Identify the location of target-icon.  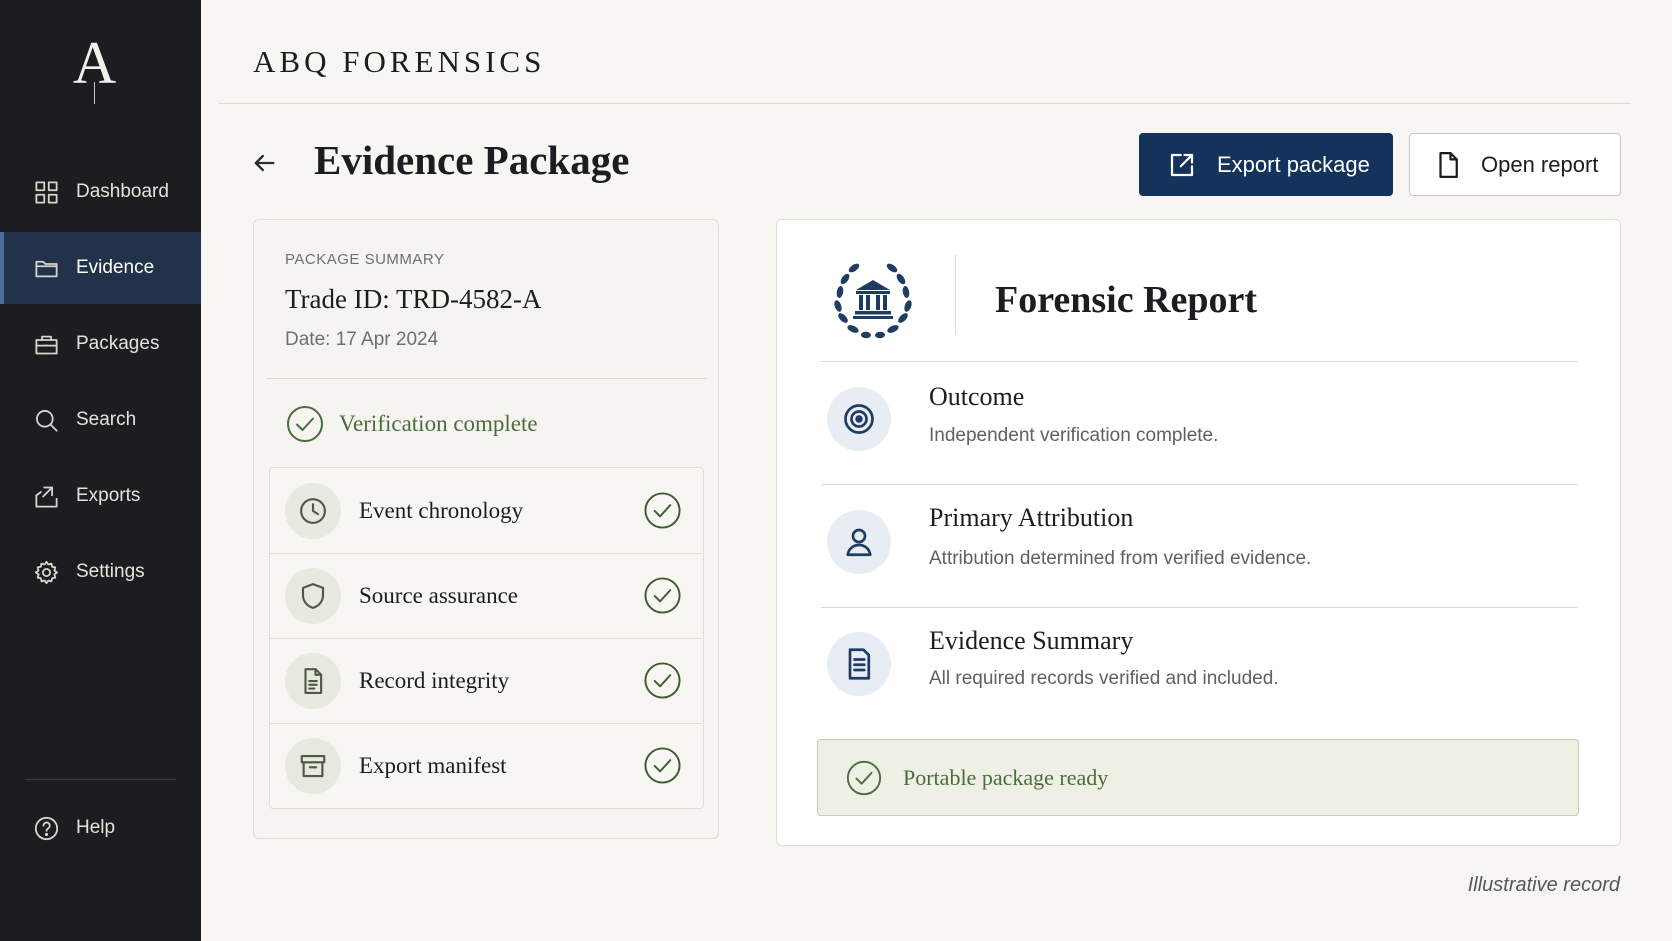
(859, 419).